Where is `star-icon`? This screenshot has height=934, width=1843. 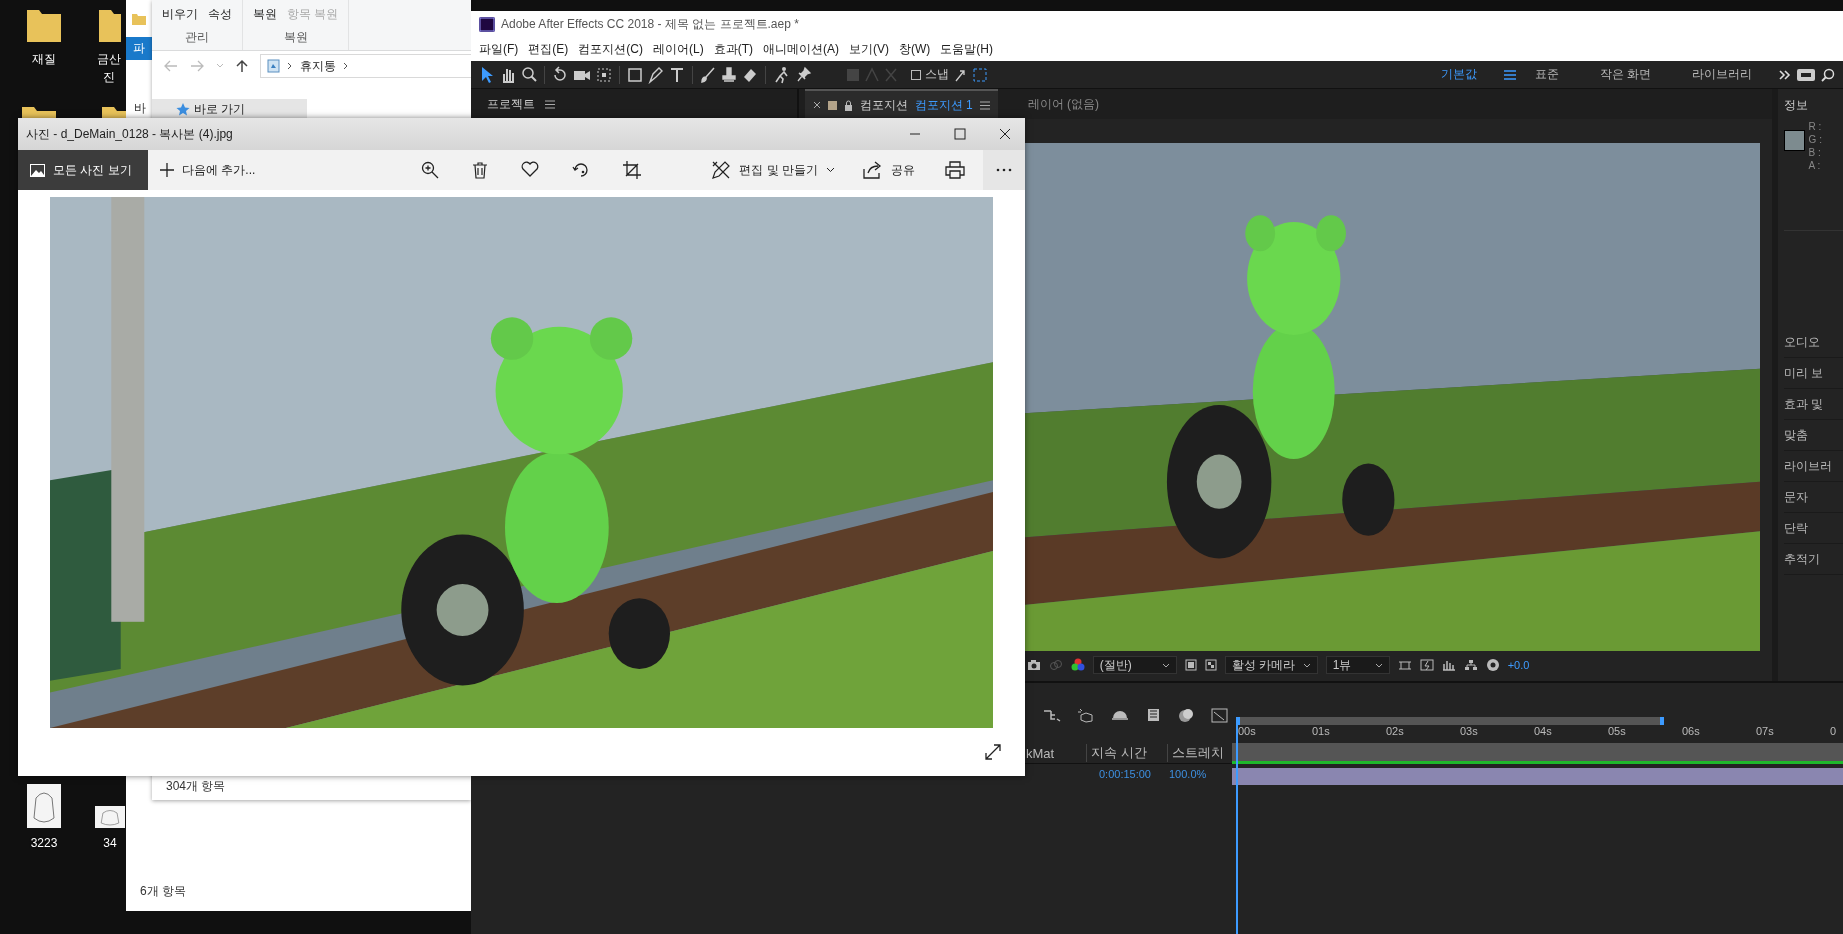 star-icon is located at coordinates (183, 109).